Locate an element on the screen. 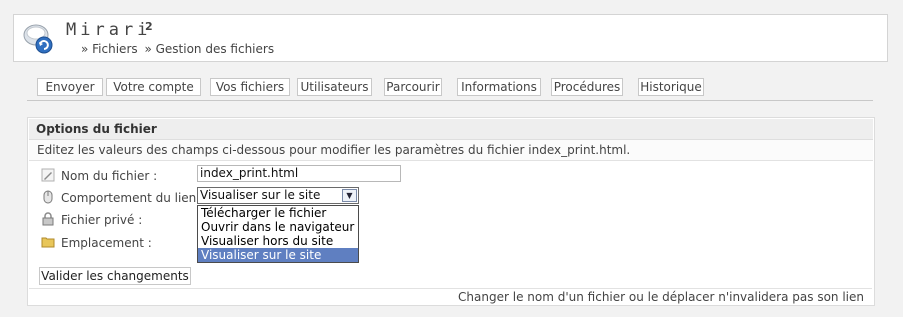 The height and width of the screenshot is (317, 903). pencil-icon is located at coordinates (48, 175).